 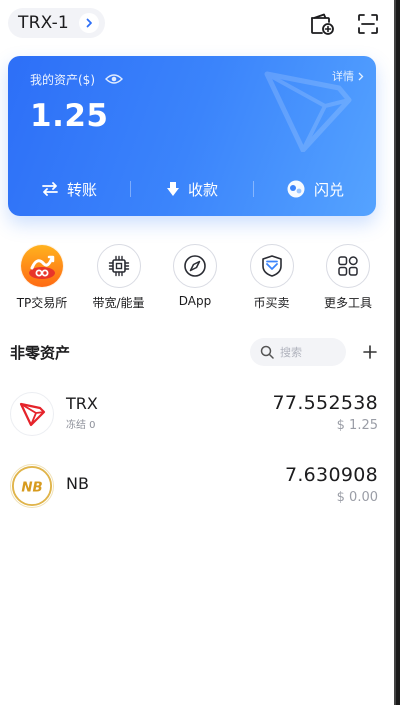 What do you see at coordinates (348, 266) in the screenshot?
I see `grid-icon` at bounding box center [348, 266].